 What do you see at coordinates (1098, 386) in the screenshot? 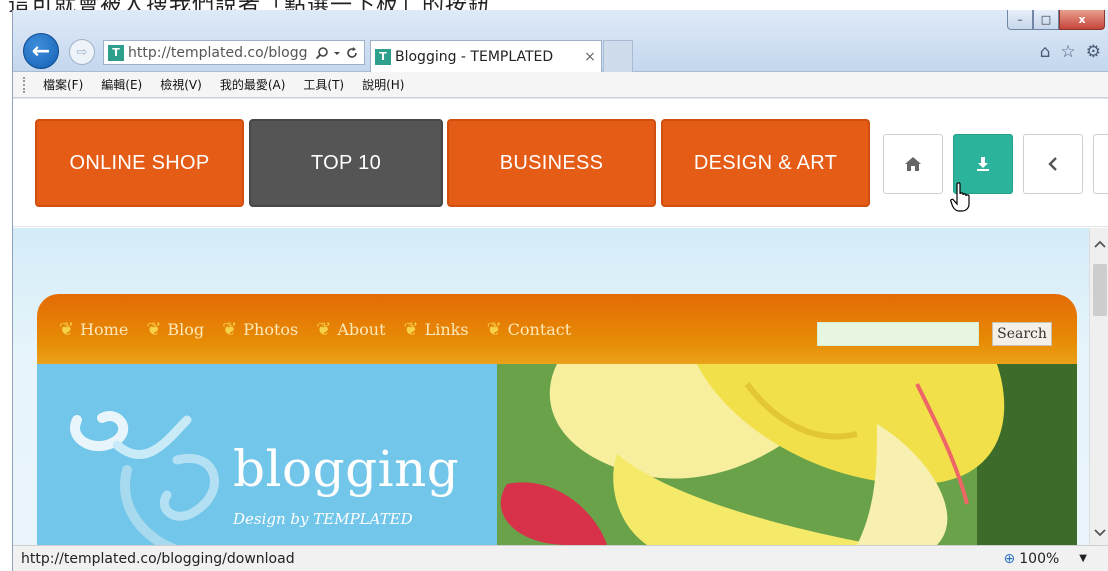
I see `vertical-scrollbar` at bounding box center [1098, 386].